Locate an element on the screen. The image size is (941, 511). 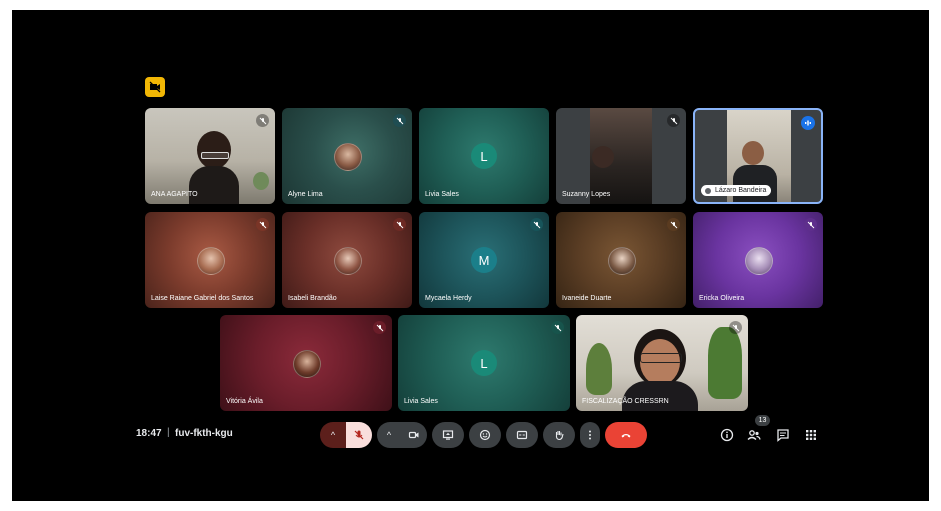
participant-tile: Ivaneide Duarte is located at coordinates (621, 260).